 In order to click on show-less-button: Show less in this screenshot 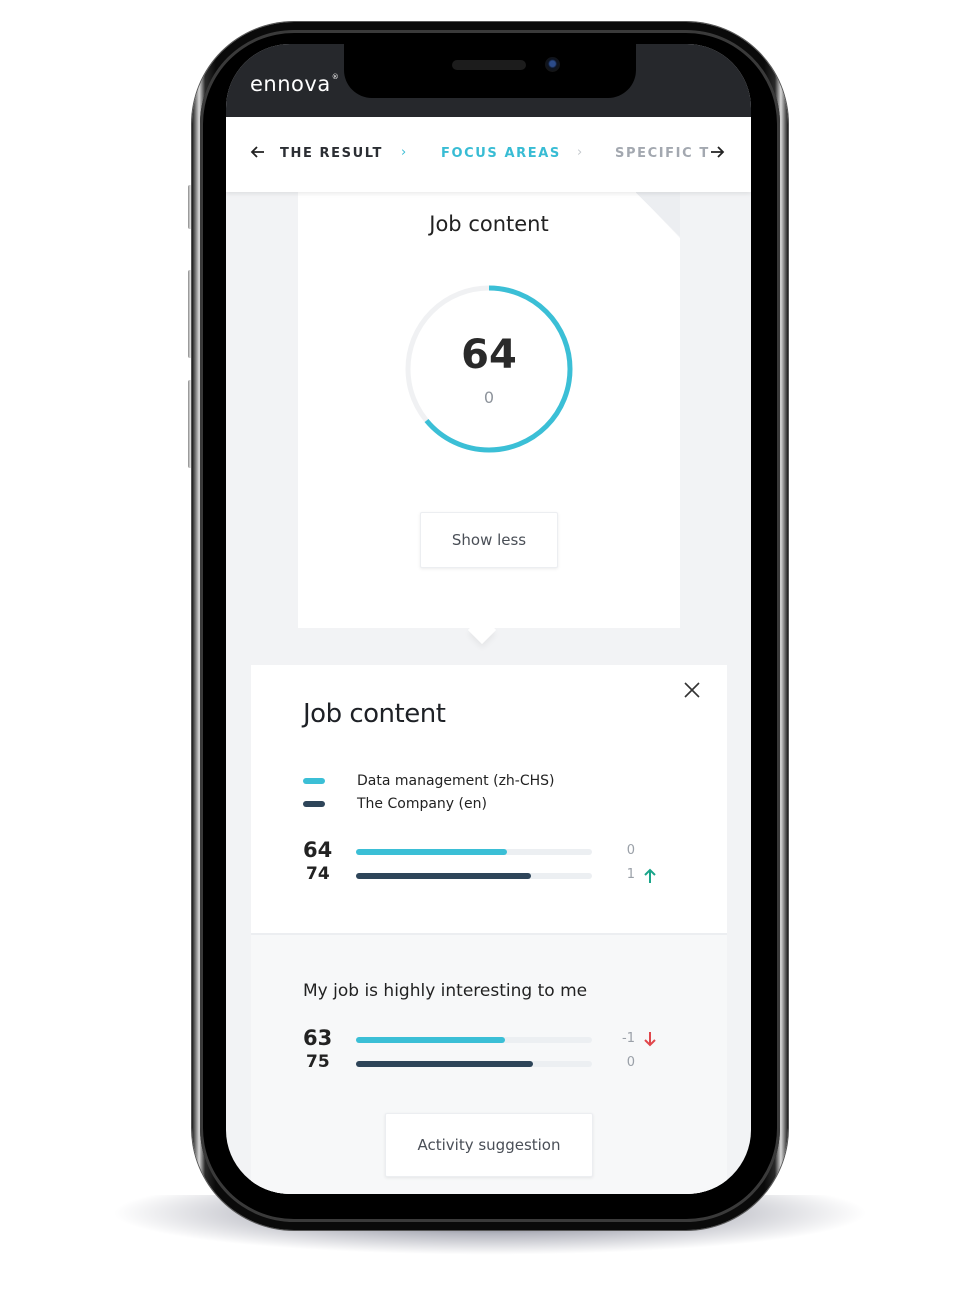, I will do `click(489, 540)`.